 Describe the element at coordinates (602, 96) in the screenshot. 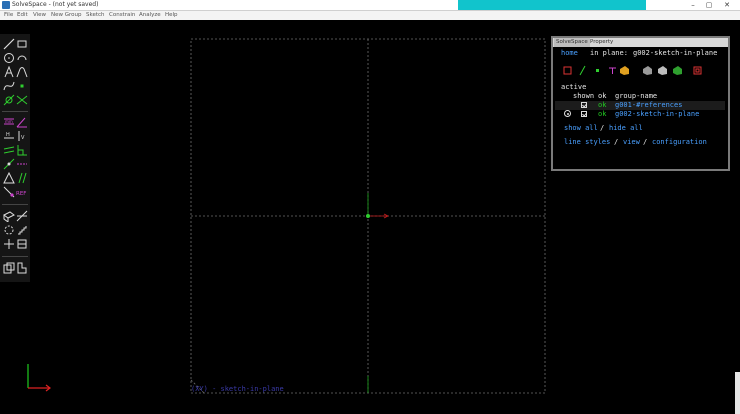

I see `ok-column-header: ok` at that location.